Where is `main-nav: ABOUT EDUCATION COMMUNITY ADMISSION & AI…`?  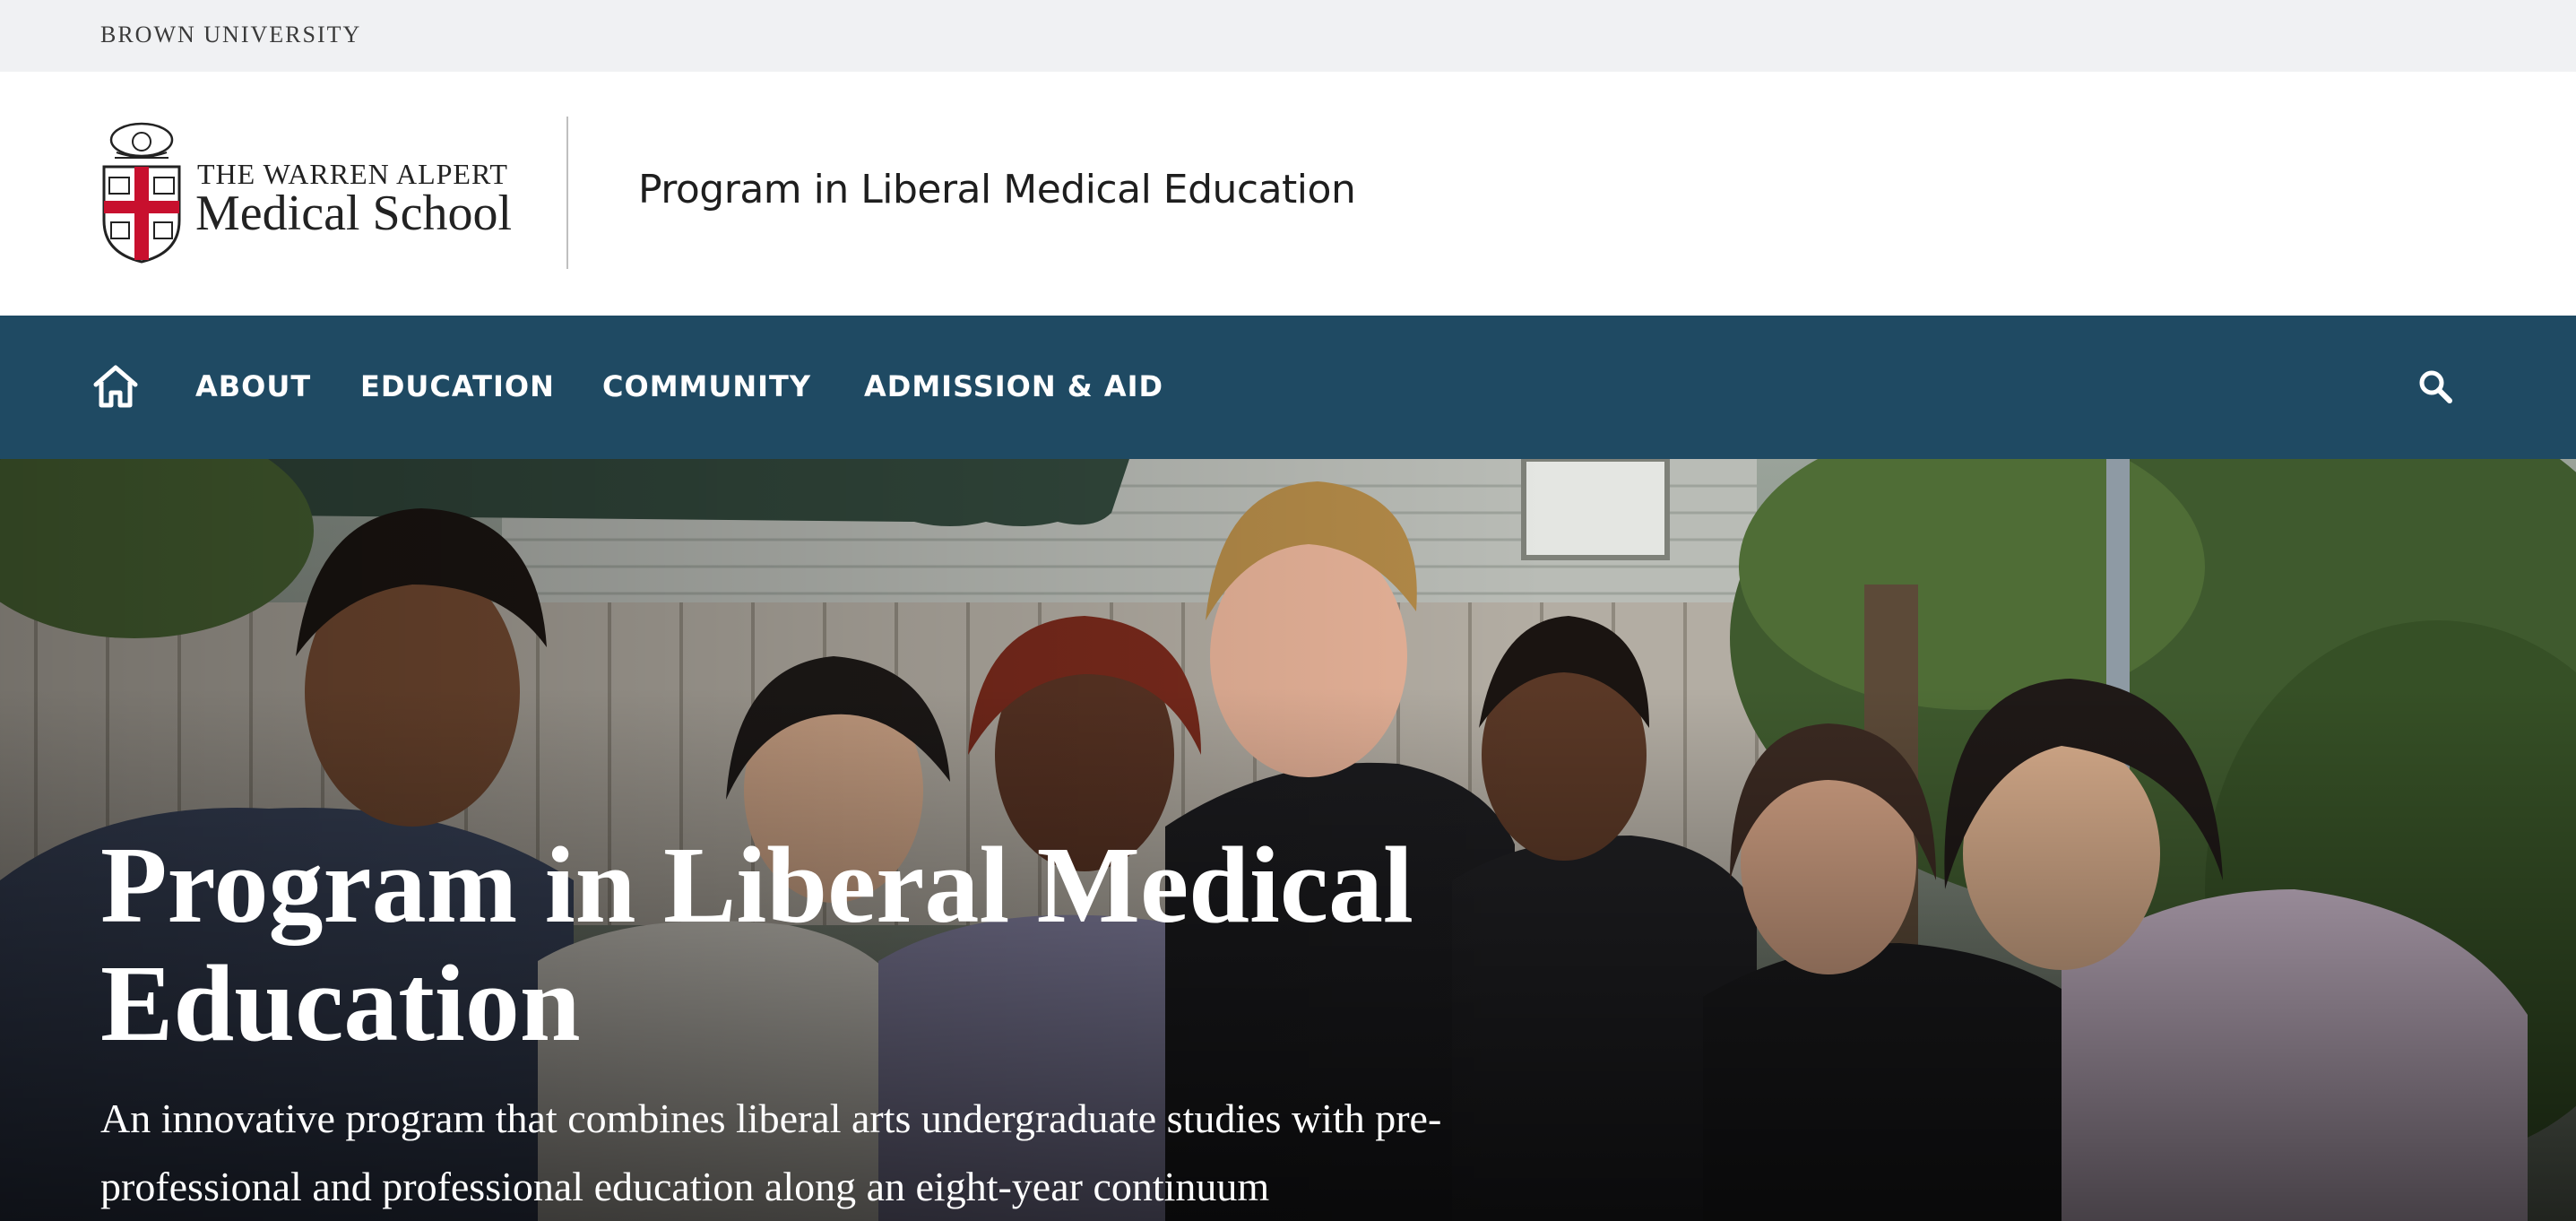 main-nav: ABOUT EDUCATION COMMUNITY ADMISSION & AI… is located at coordinates (1288, 387).